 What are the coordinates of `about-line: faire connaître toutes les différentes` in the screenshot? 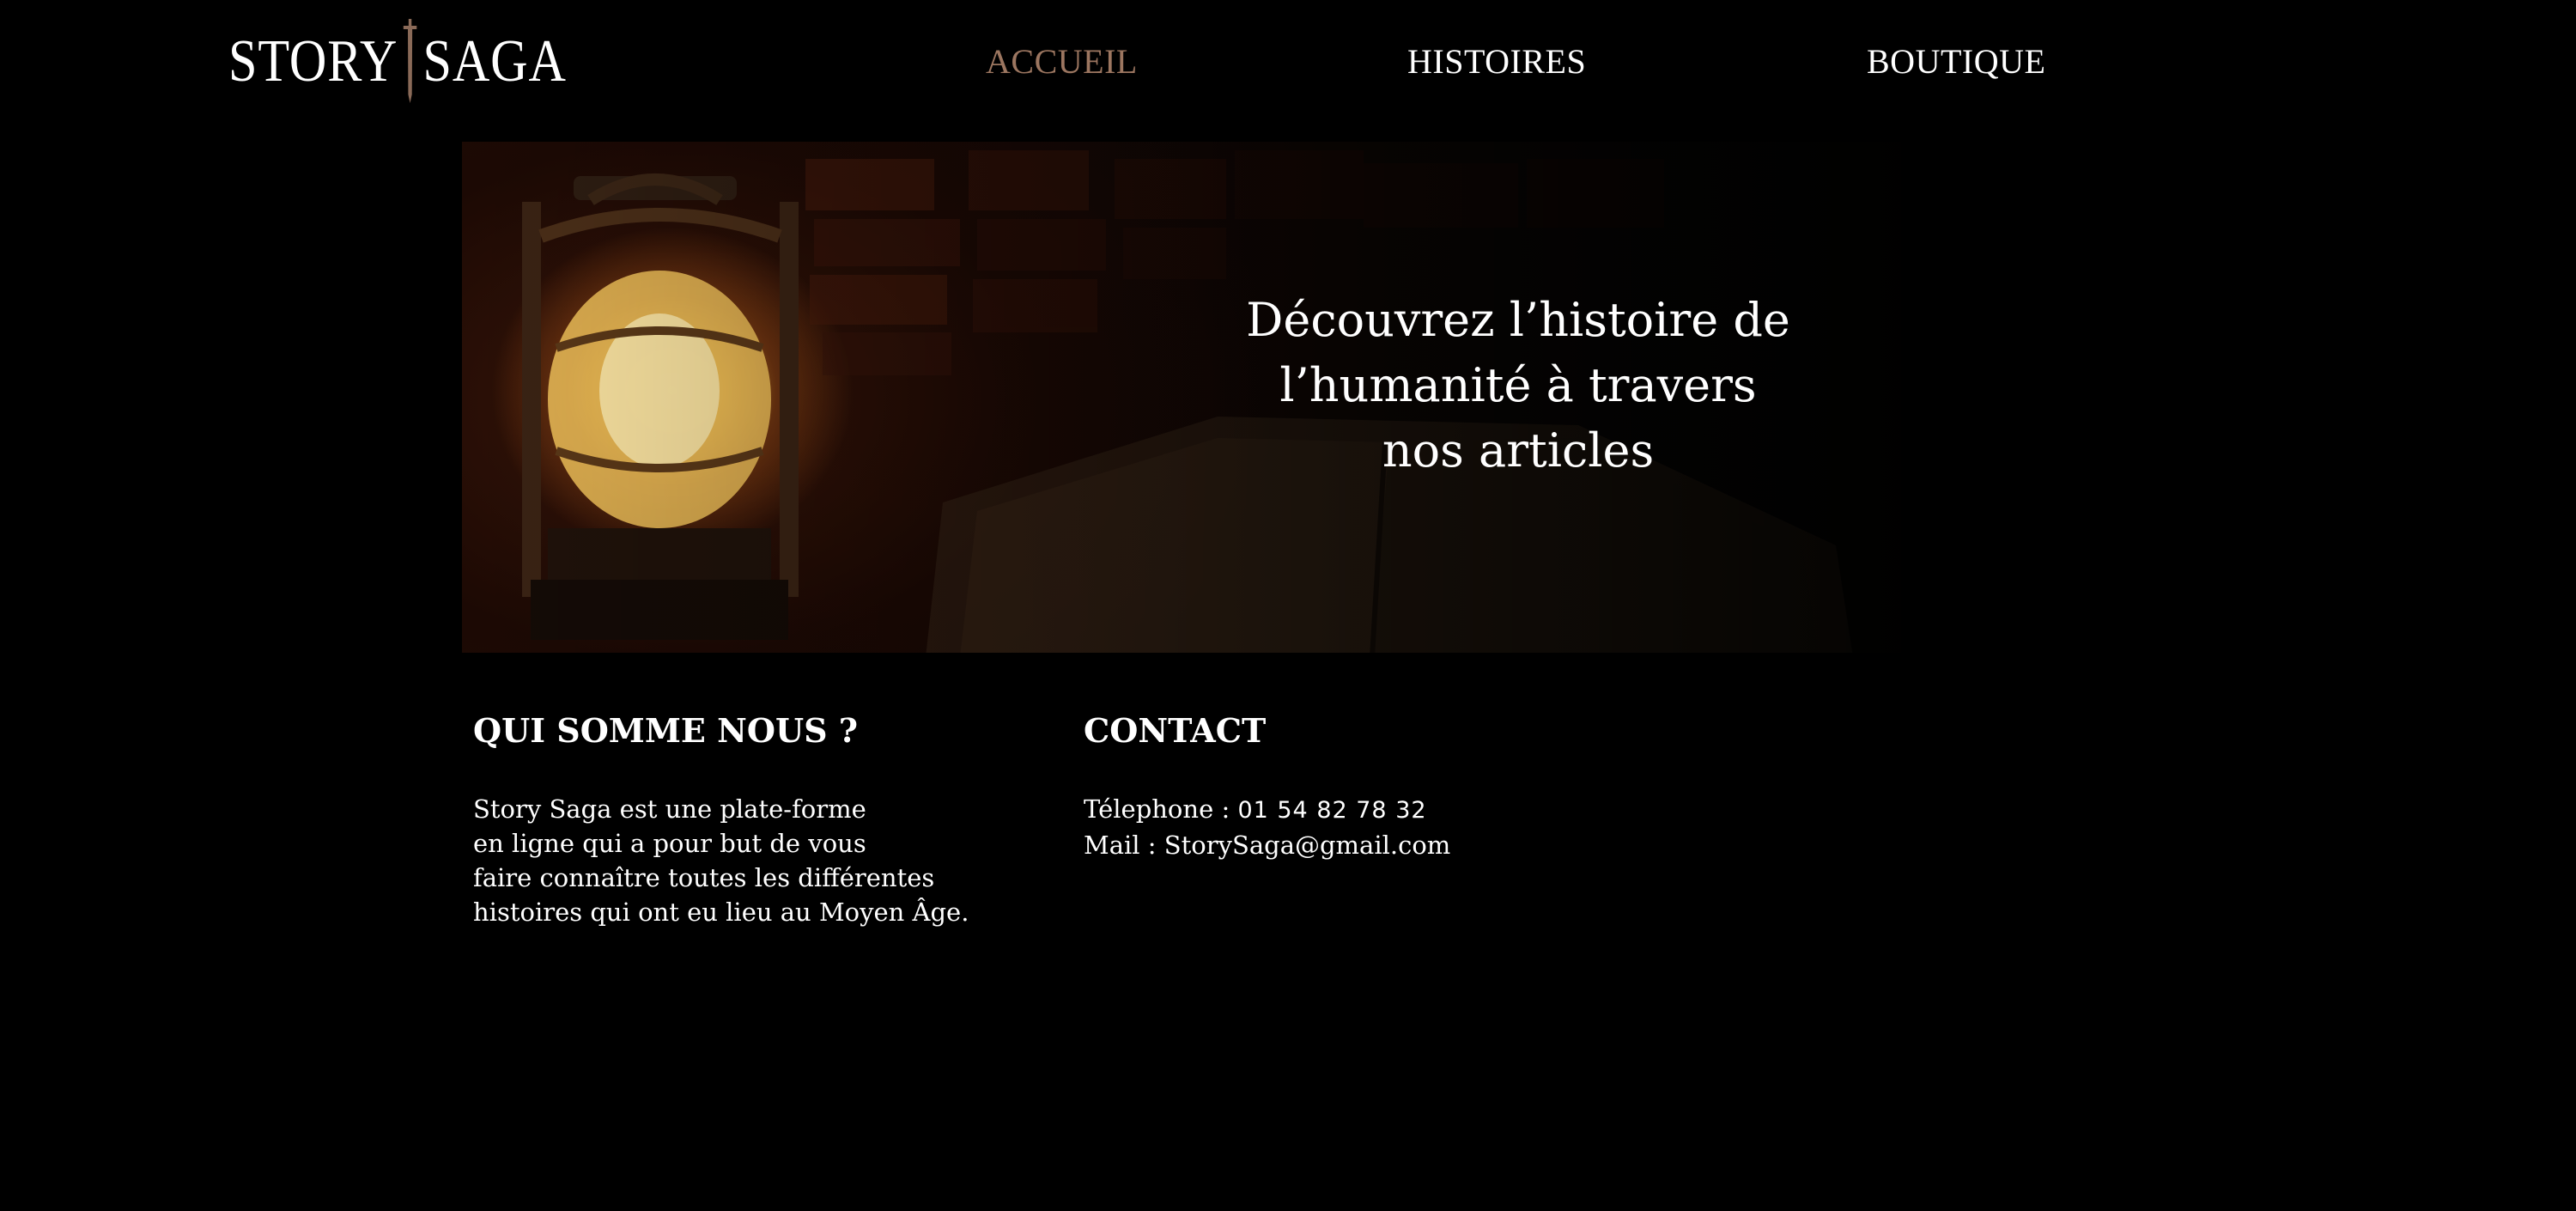 It's located at (704, 877).